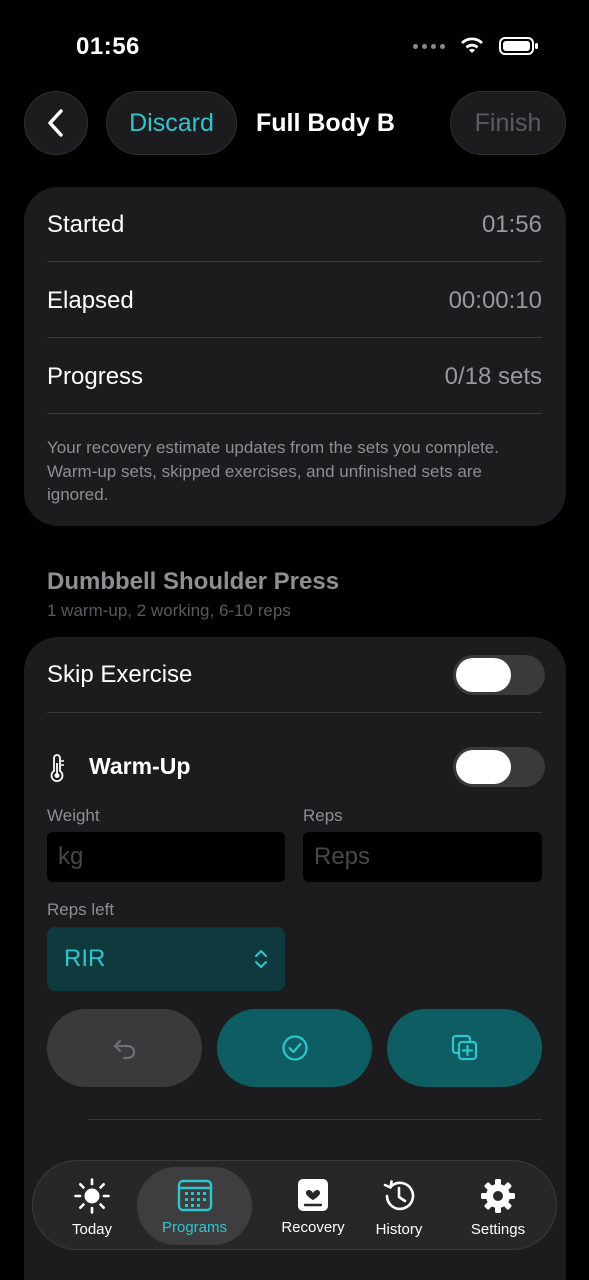 The height and width of the screenshot is (1280, 589). I want to click on weight-label: Weight, so click(73, 815).